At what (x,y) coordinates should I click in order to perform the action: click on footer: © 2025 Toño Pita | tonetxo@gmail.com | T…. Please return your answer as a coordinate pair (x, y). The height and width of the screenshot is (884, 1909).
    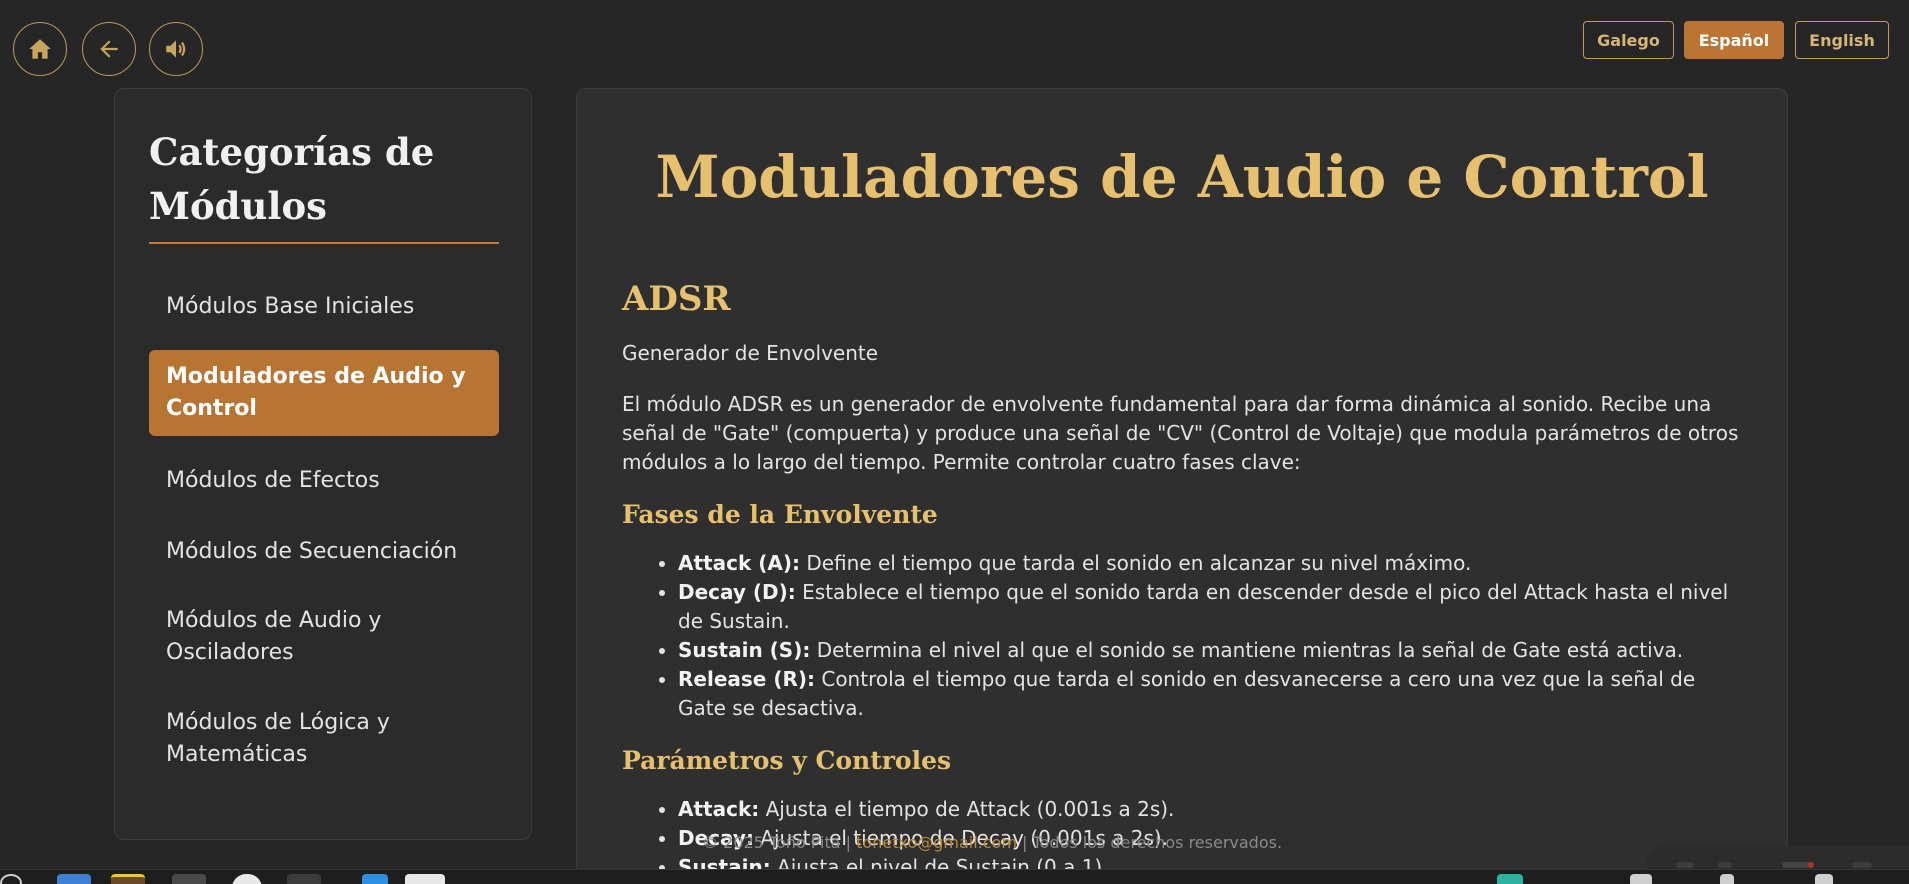
    Looking at the image, I should click on (992, 843).